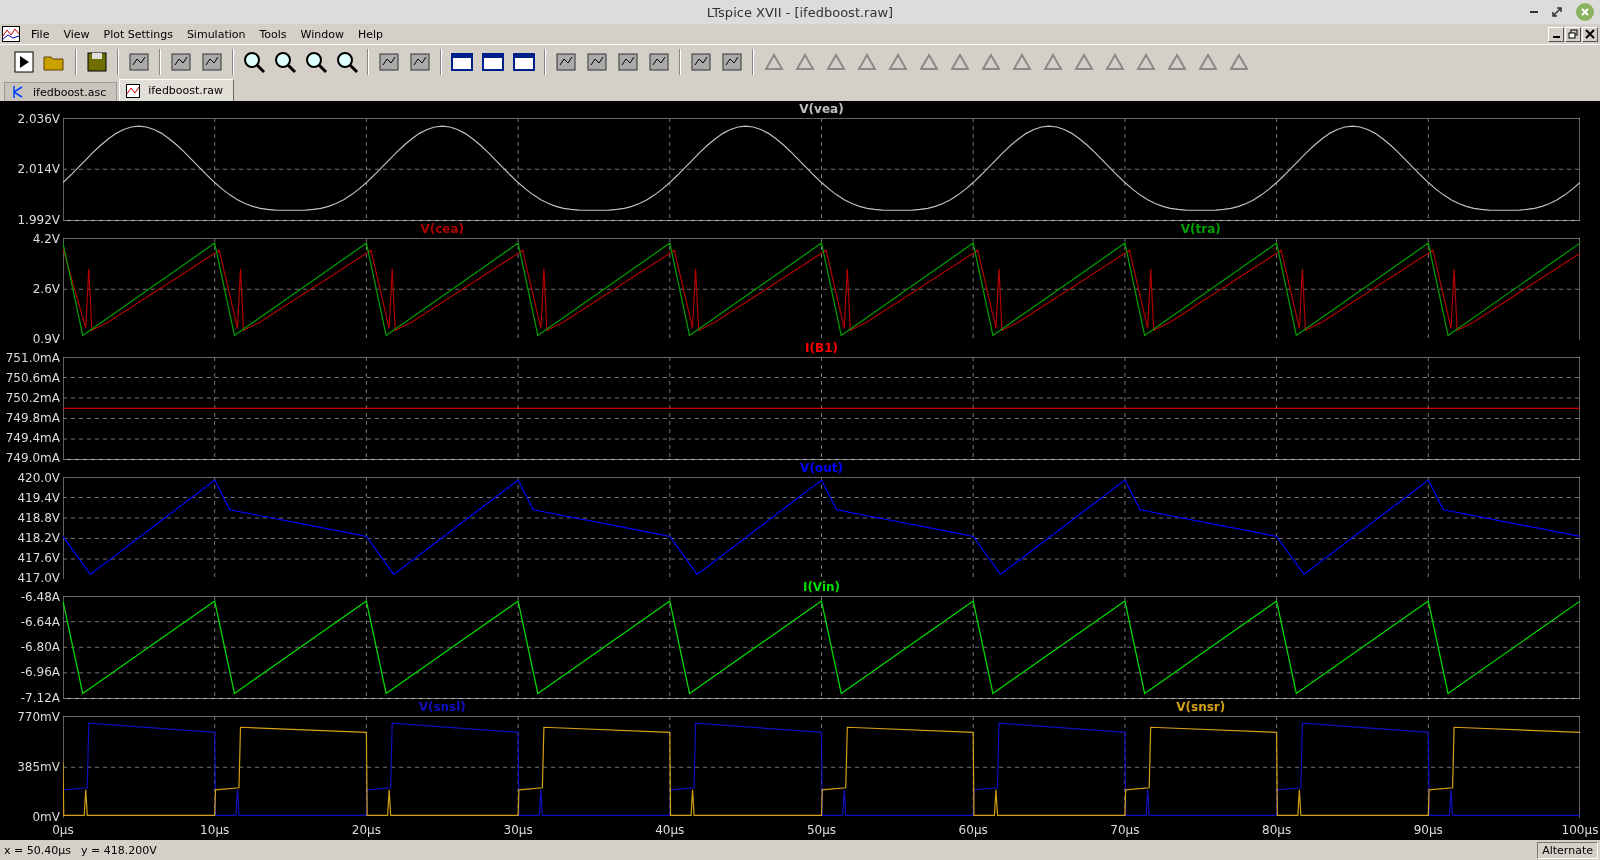 The height and width of the screenshot is (860, 1600). What do you see at coordinates (1580, 830) in the screenshot?
I see `x-axis-label: 100µs` at bounding box center [1580, 830].